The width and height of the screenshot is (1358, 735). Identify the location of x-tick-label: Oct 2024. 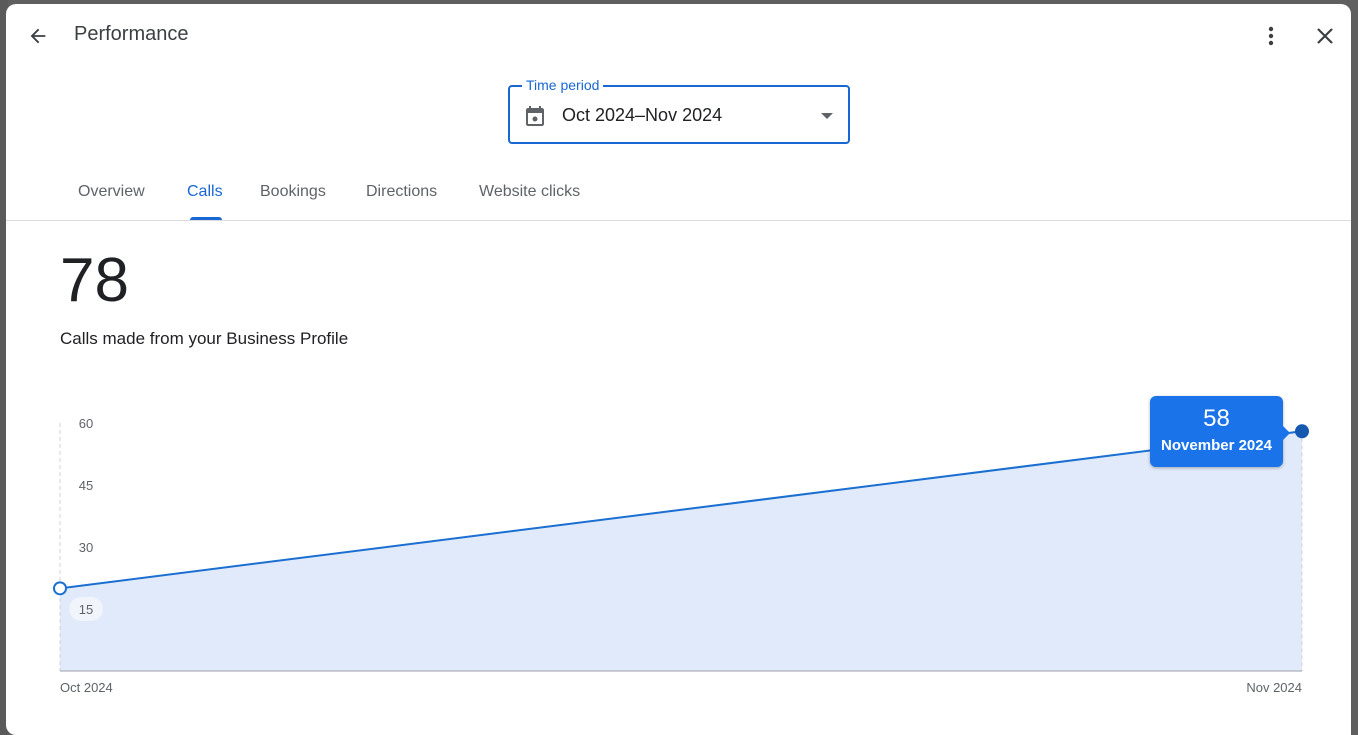
(86, 687).